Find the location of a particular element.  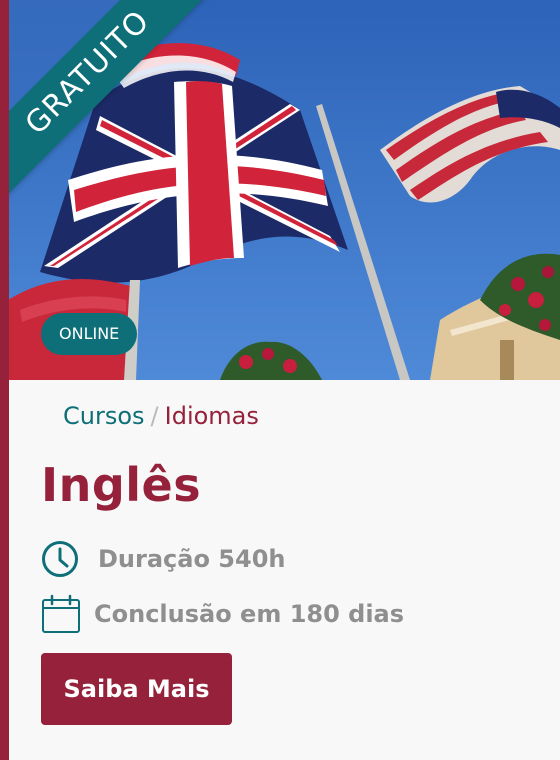

saiba-mais-button: Saiba Mais is located at coordinates (136, 689).